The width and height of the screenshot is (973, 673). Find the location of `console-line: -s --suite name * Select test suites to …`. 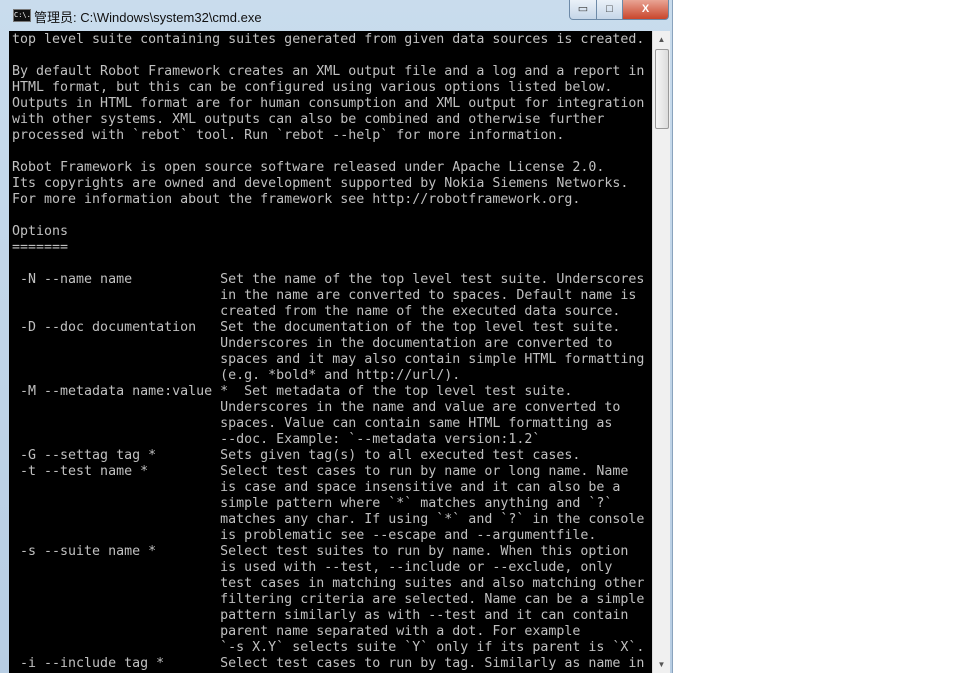

console-line: -s --suite name * Select test suites to … is located at coordinates (320, 551).